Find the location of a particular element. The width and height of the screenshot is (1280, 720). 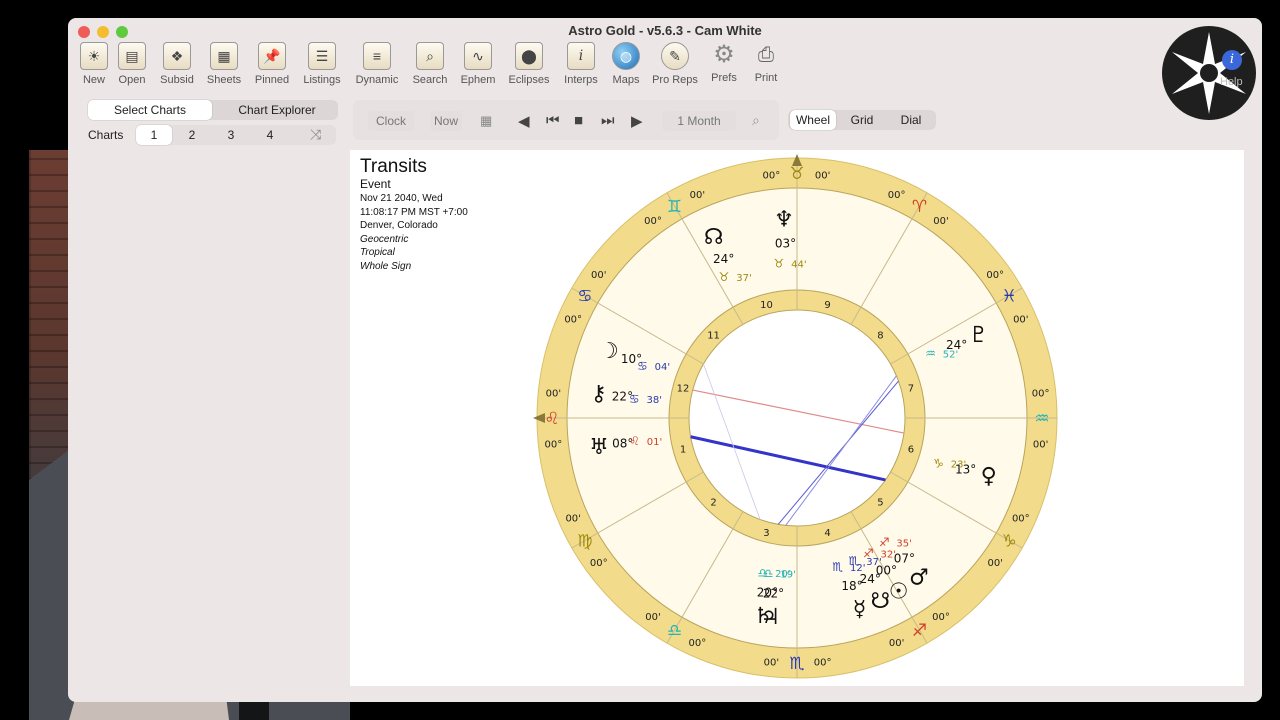

printer-icon: ⎙ is located at coordinates (766, 55).